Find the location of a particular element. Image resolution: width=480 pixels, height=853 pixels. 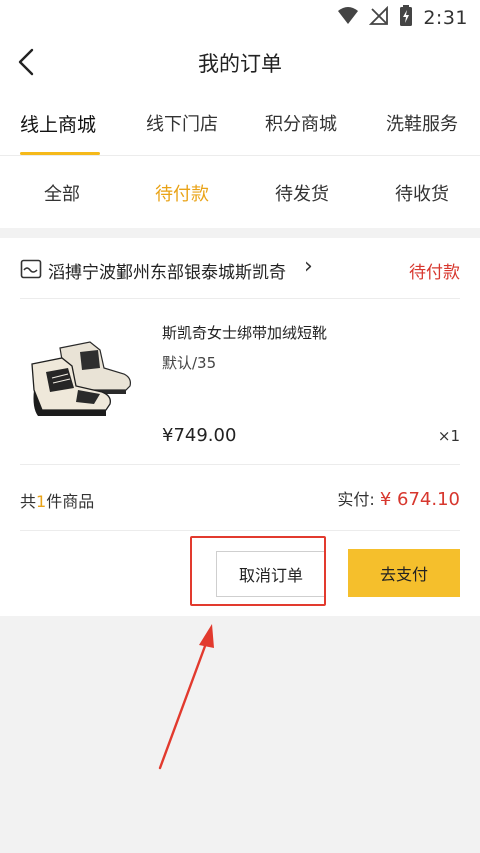

active-tab-indicator is located at coordinates (60, 153).